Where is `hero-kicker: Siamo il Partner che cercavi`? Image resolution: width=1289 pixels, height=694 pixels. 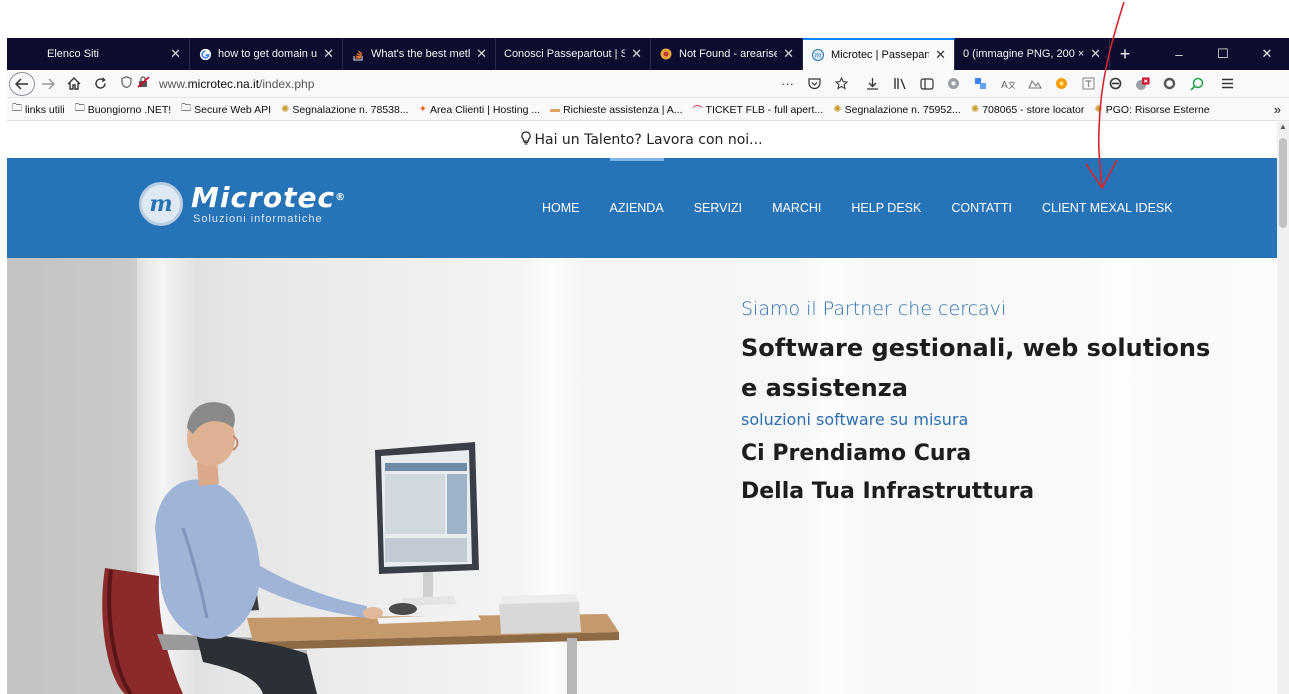
hero-kicker: Siamo il Partner che cercavi is located at coordinates (874, 309).